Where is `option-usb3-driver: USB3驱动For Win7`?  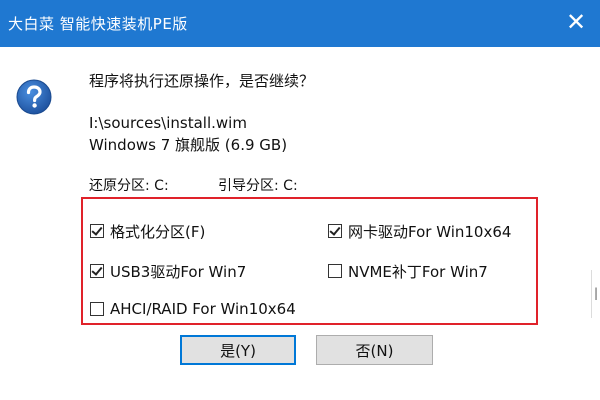 option-usb3-driver: USB3驱动For Win7 is located at coordinates (168, 271).